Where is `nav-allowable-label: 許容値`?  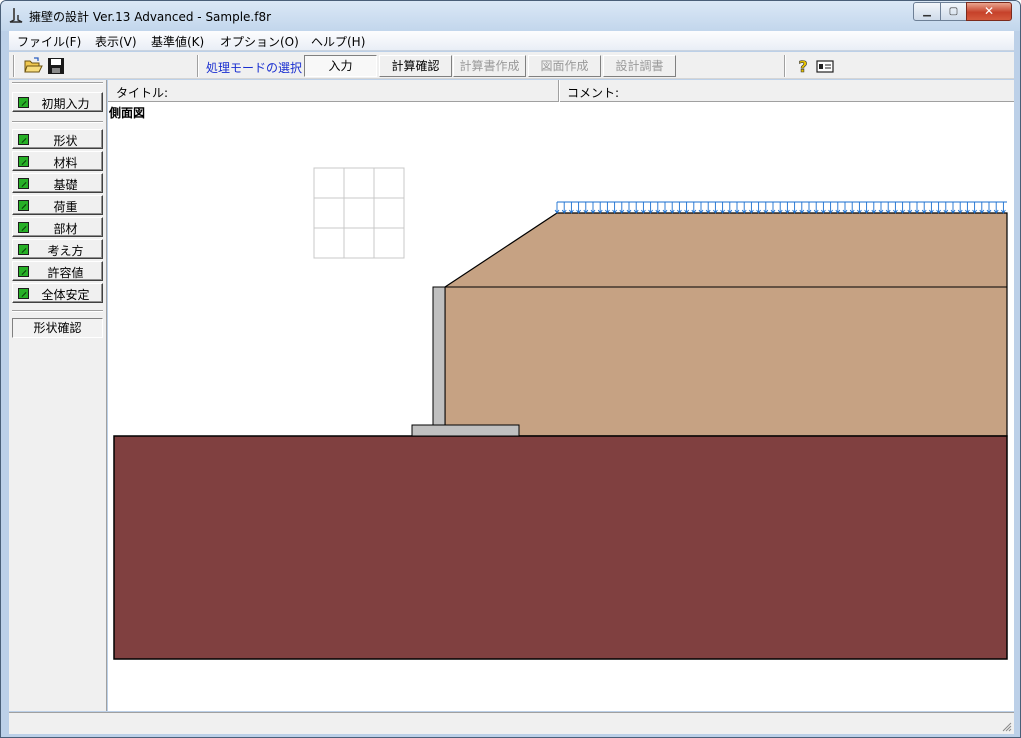 nav-allowable-label: 許容値 is located at coordinates (65, 273).